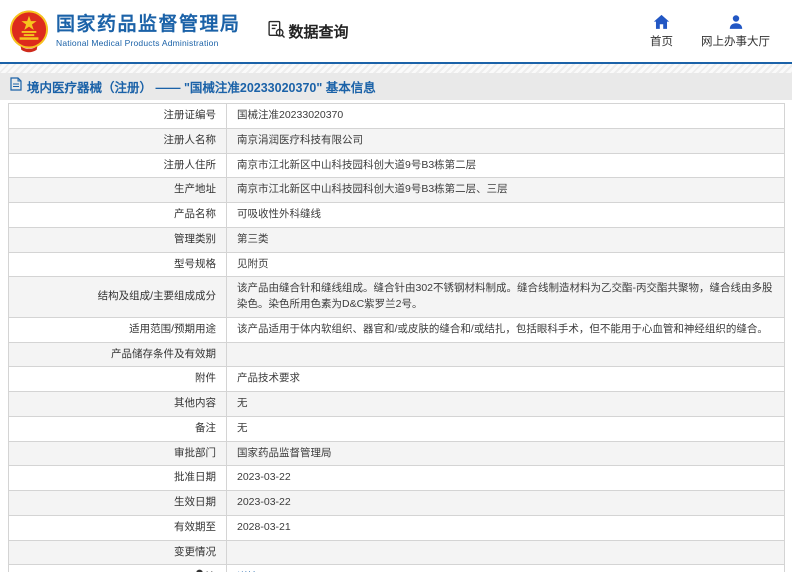 This screenshot has width=792, height=572. Describe the element at coordinates (195, 526) in the screenshot. I see `row-label-text: 有效期至` at that location.